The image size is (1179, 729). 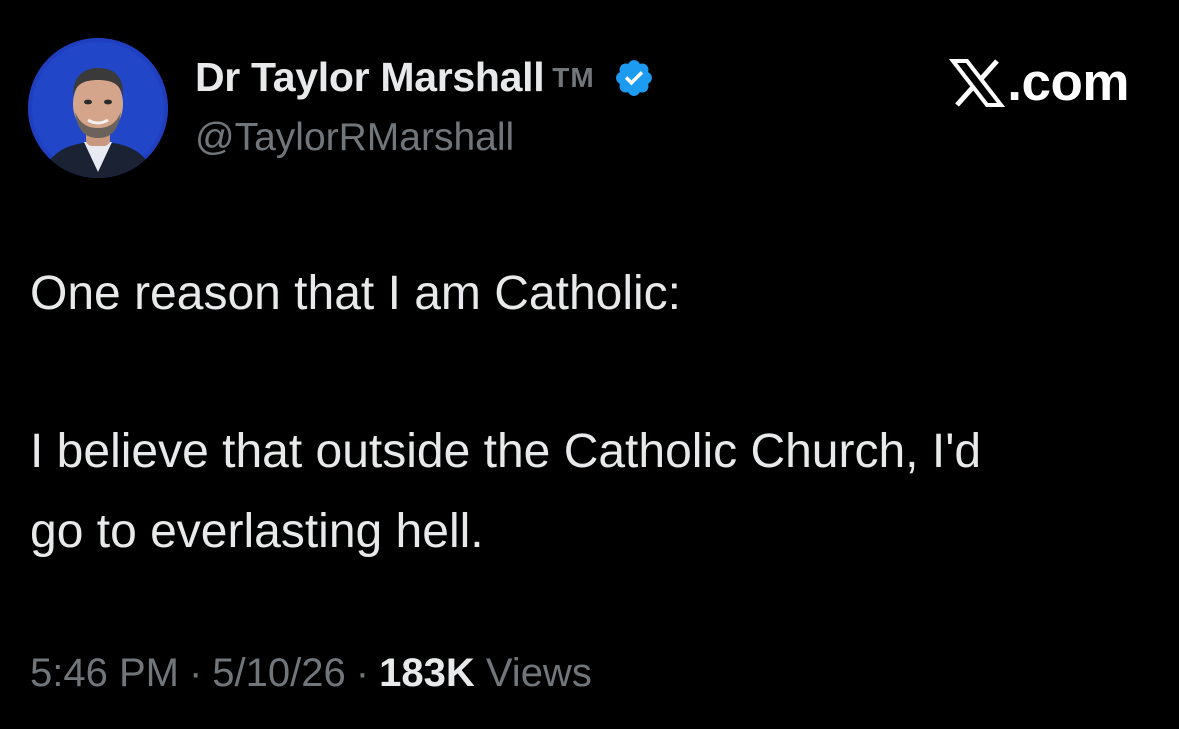 What do you see at coordinates (257, 531) in the screenshot?
I see `tweet-text-line: go to everlasting hell.` at bounding box center [257, 531].